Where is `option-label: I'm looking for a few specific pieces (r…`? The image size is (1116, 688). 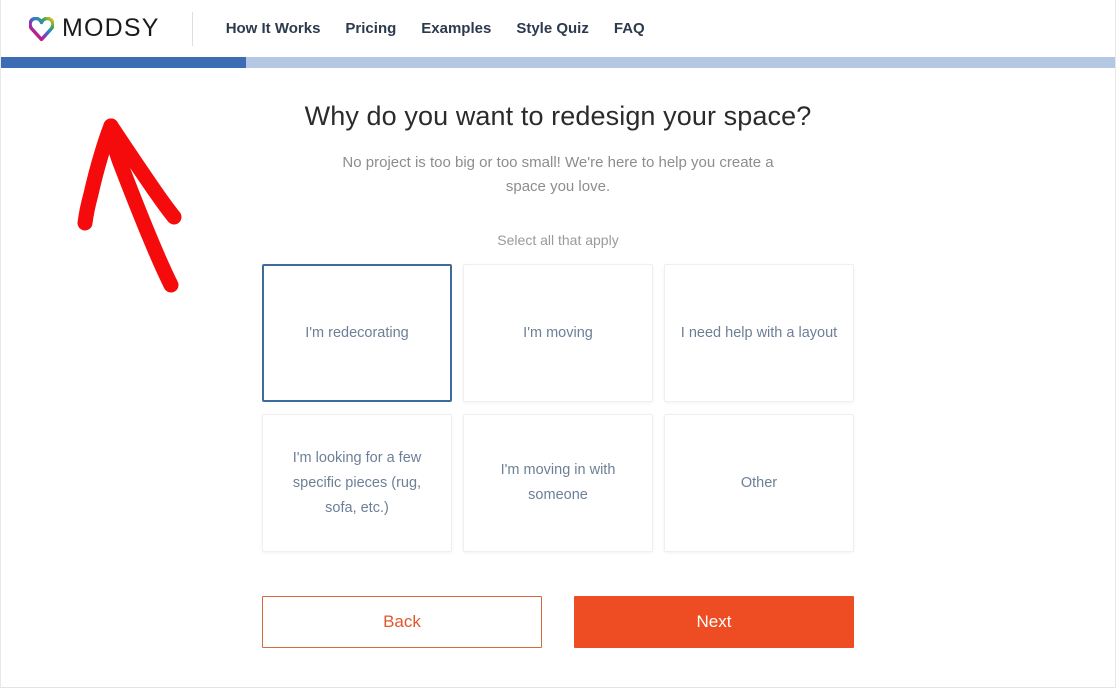
option-label: I'm looking for a few specific pieces (r… is located at coordinates (357, 482).